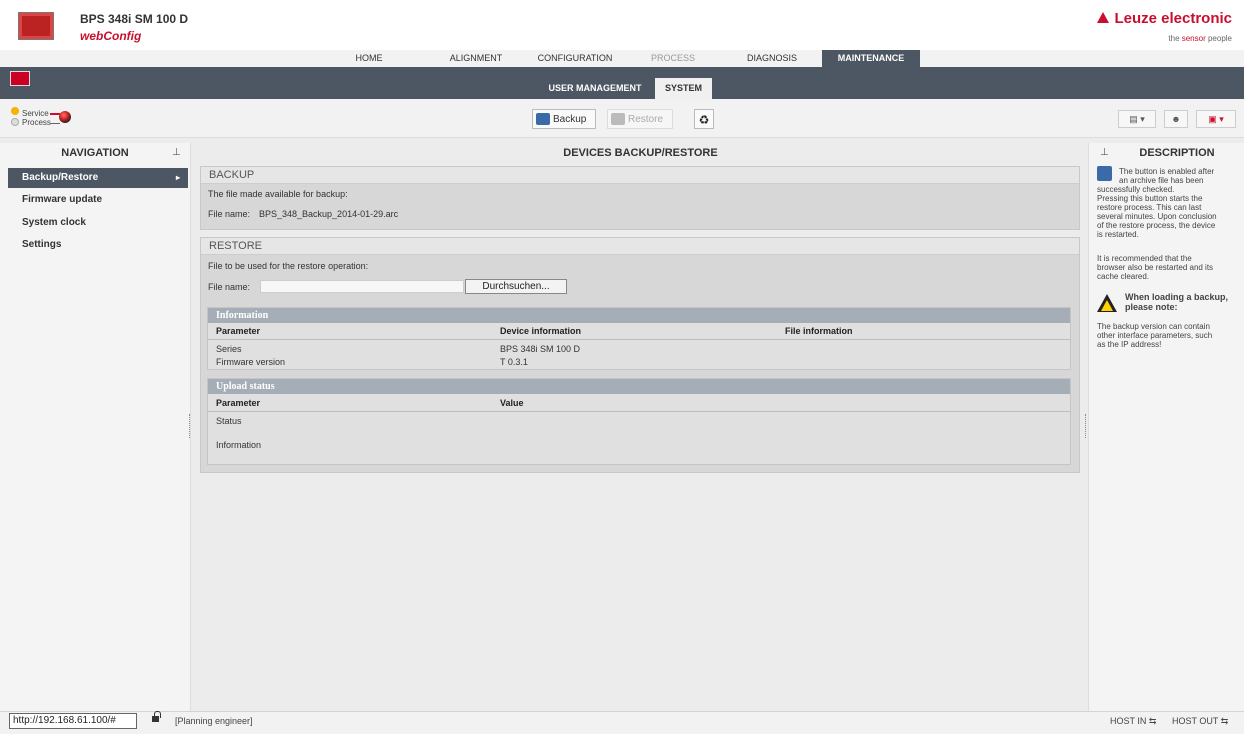 The height and width of the screenshot is (734, 1244). I want to click on backup-button-label: Backup, so click(570, 119).